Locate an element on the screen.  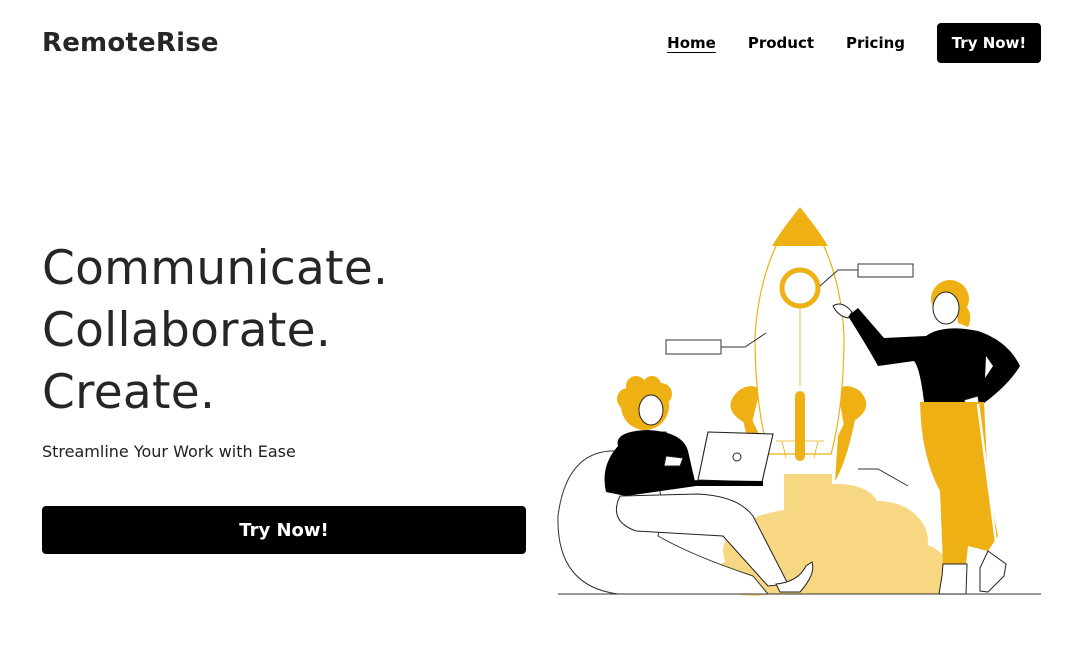
main-nav: Home Product Pricing Try Now! is located at coordinates (854, 43).